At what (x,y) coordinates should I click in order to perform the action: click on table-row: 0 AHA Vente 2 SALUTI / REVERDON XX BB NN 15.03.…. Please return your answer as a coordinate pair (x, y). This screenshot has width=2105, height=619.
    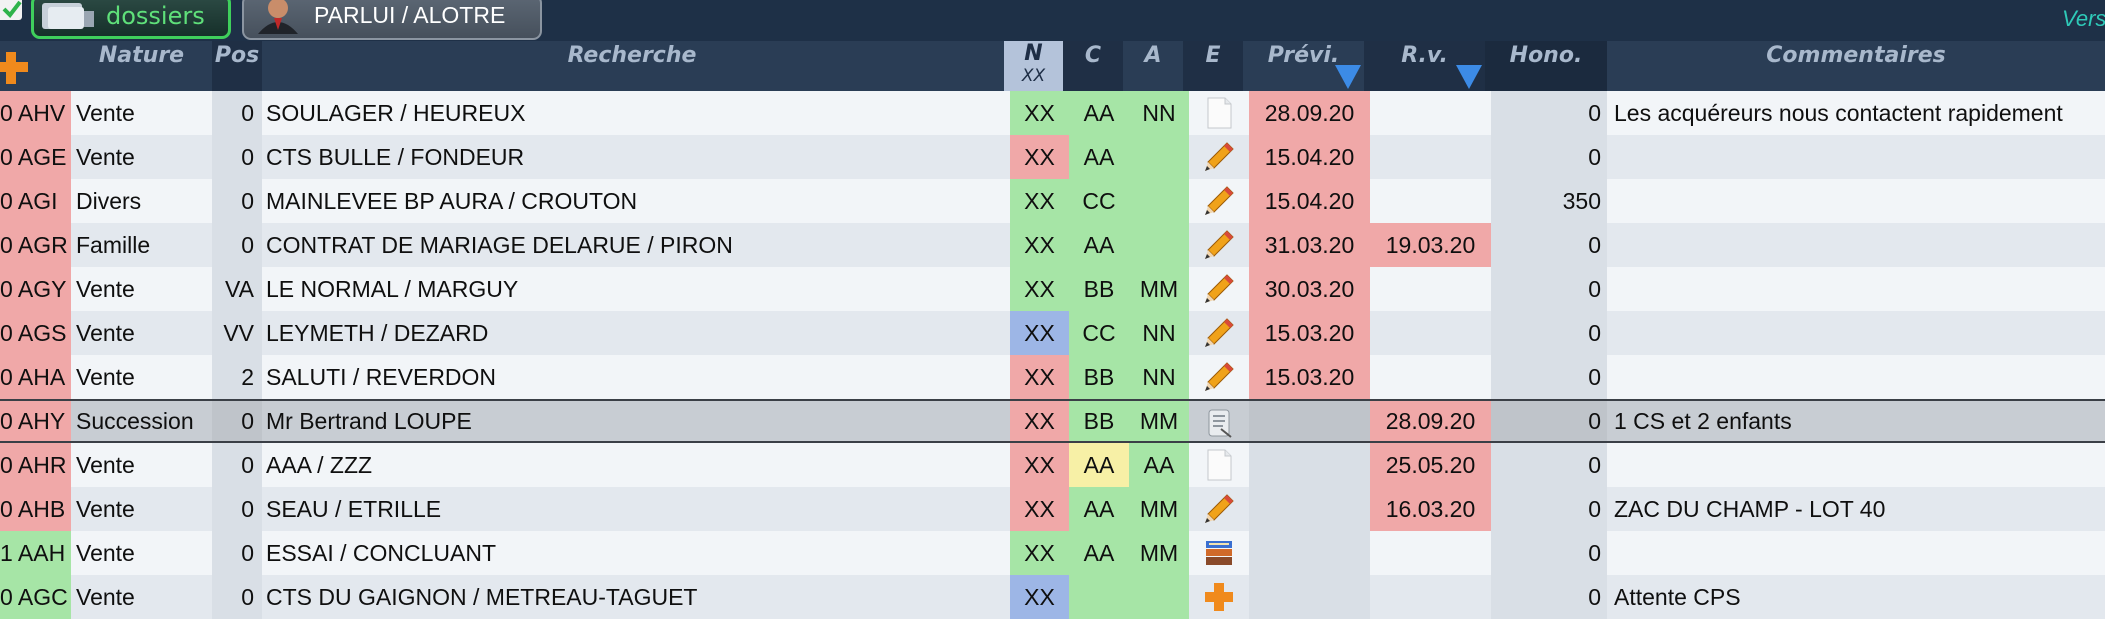
    Looking at the image, I should click on (1052, 377).